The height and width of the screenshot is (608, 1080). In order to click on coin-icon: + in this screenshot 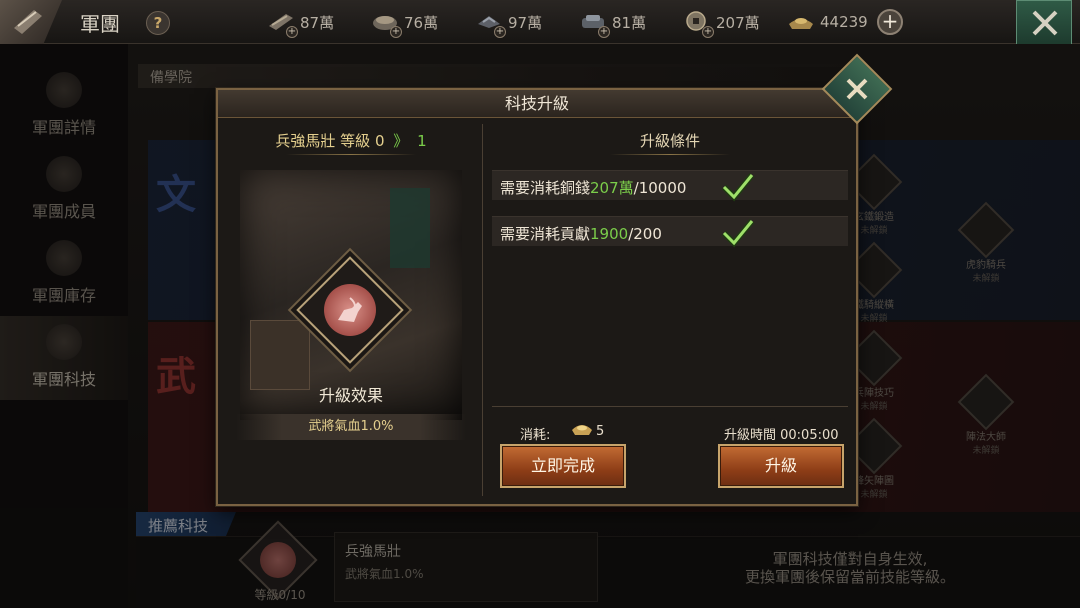, I will do `click(698, 24)`.